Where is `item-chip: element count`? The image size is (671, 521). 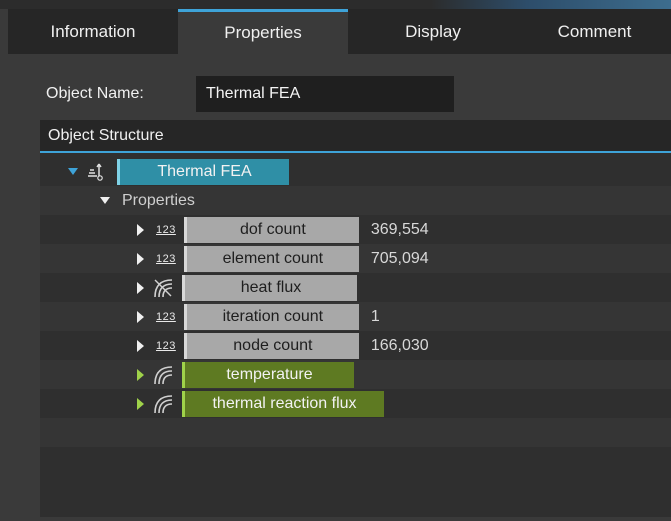
item-chip: element count is located at coordinates (271, 258).